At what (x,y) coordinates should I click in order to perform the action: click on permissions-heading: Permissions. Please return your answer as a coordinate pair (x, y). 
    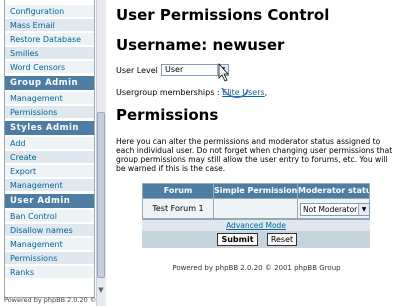
    Looking at the image, I should click on (167, 115).